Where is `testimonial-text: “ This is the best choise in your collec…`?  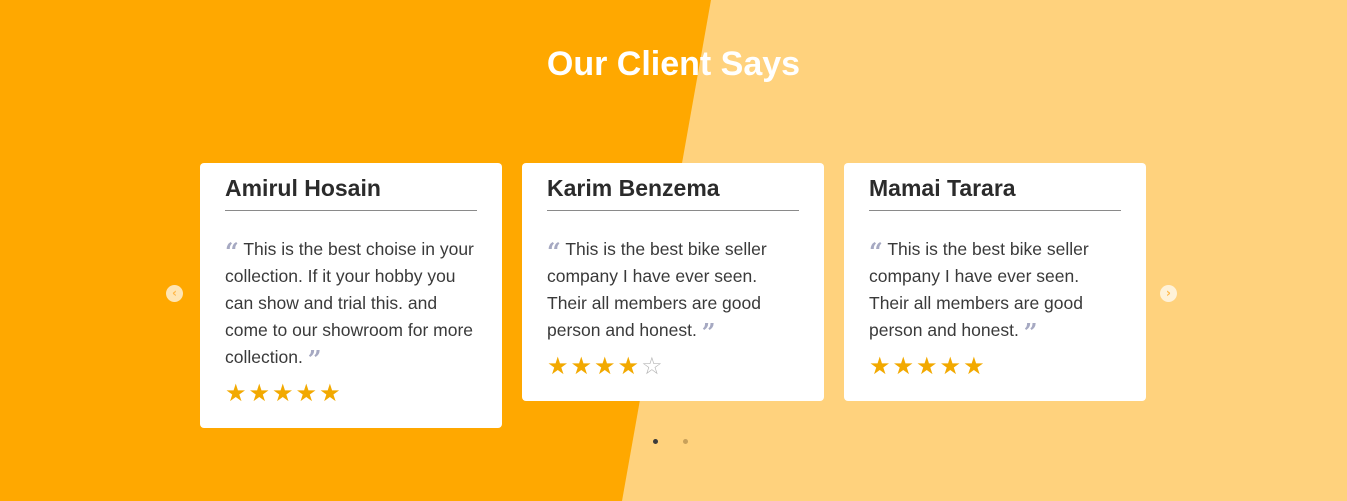
testimonial-text: “ This is the best choise in your collec… is located at coordinates (351, 305).